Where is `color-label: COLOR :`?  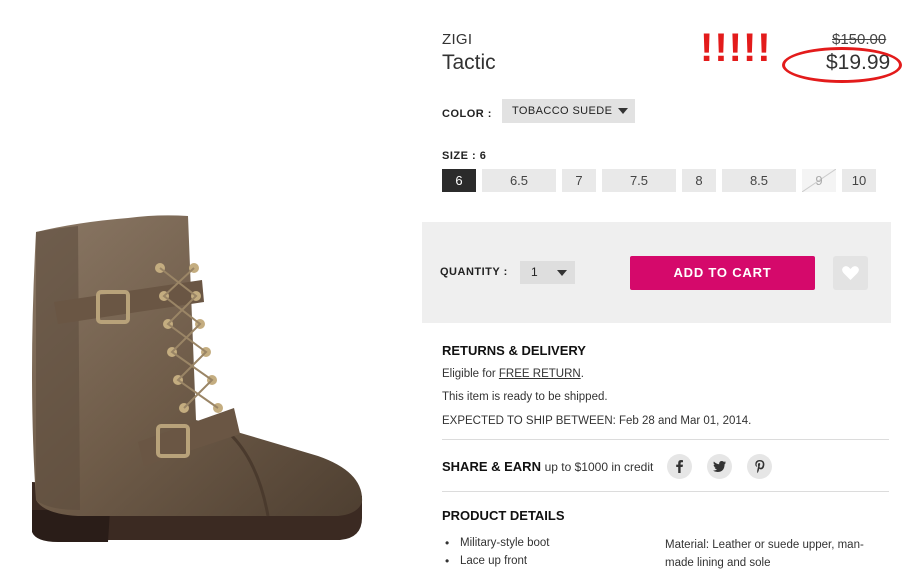
color-label: COLOR : is located at coordinates (467, 114).